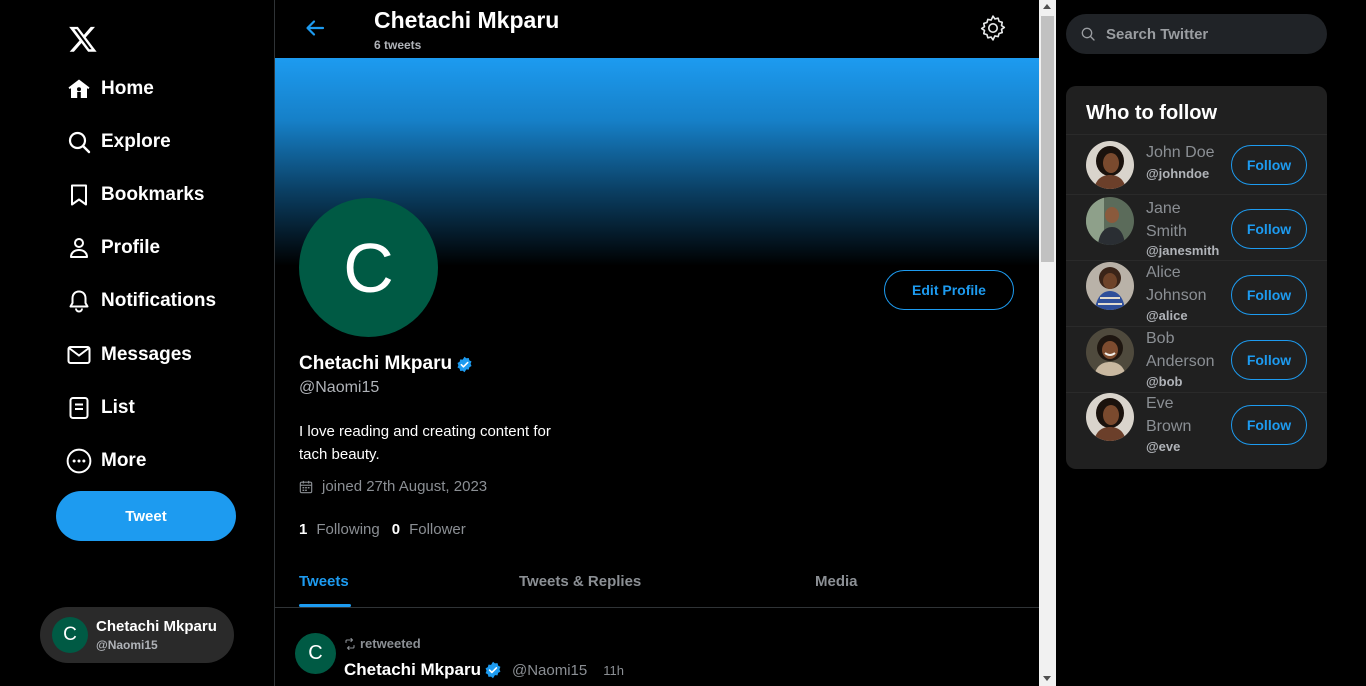  Describe the element at coordinates (376, 363) in the screenshot. I see `profile-name: Chetachi Mkparu` at that location.